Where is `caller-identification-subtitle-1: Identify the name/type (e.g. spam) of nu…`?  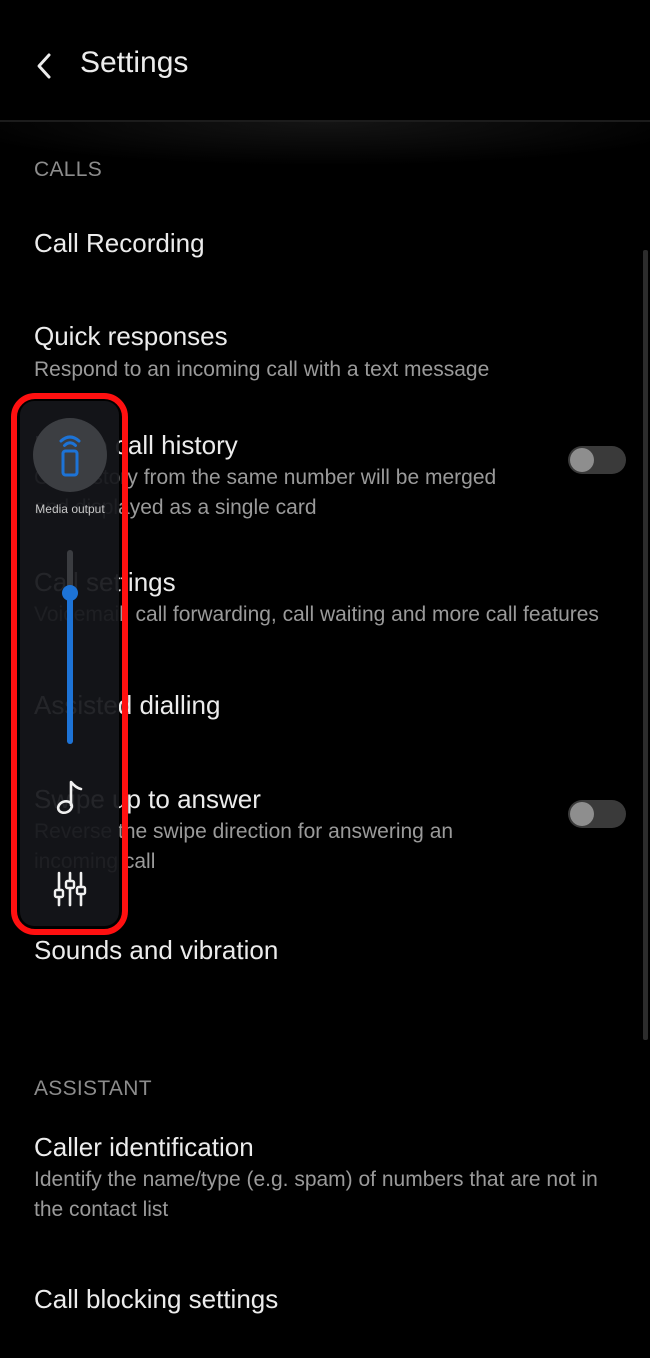 caller-identification-subtitle-1: Identify the name/type (e.g. spam) of nu… is located at coordinates (316, 1179).